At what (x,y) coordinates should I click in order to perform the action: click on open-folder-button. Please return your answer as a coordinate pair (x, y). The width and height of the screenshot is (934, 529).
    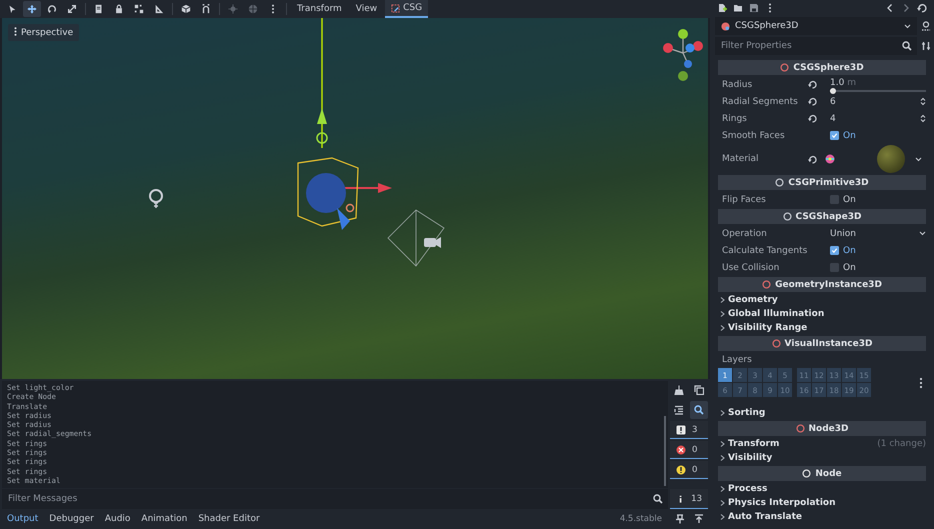
    Looking at the image, I should click on (738, 8).